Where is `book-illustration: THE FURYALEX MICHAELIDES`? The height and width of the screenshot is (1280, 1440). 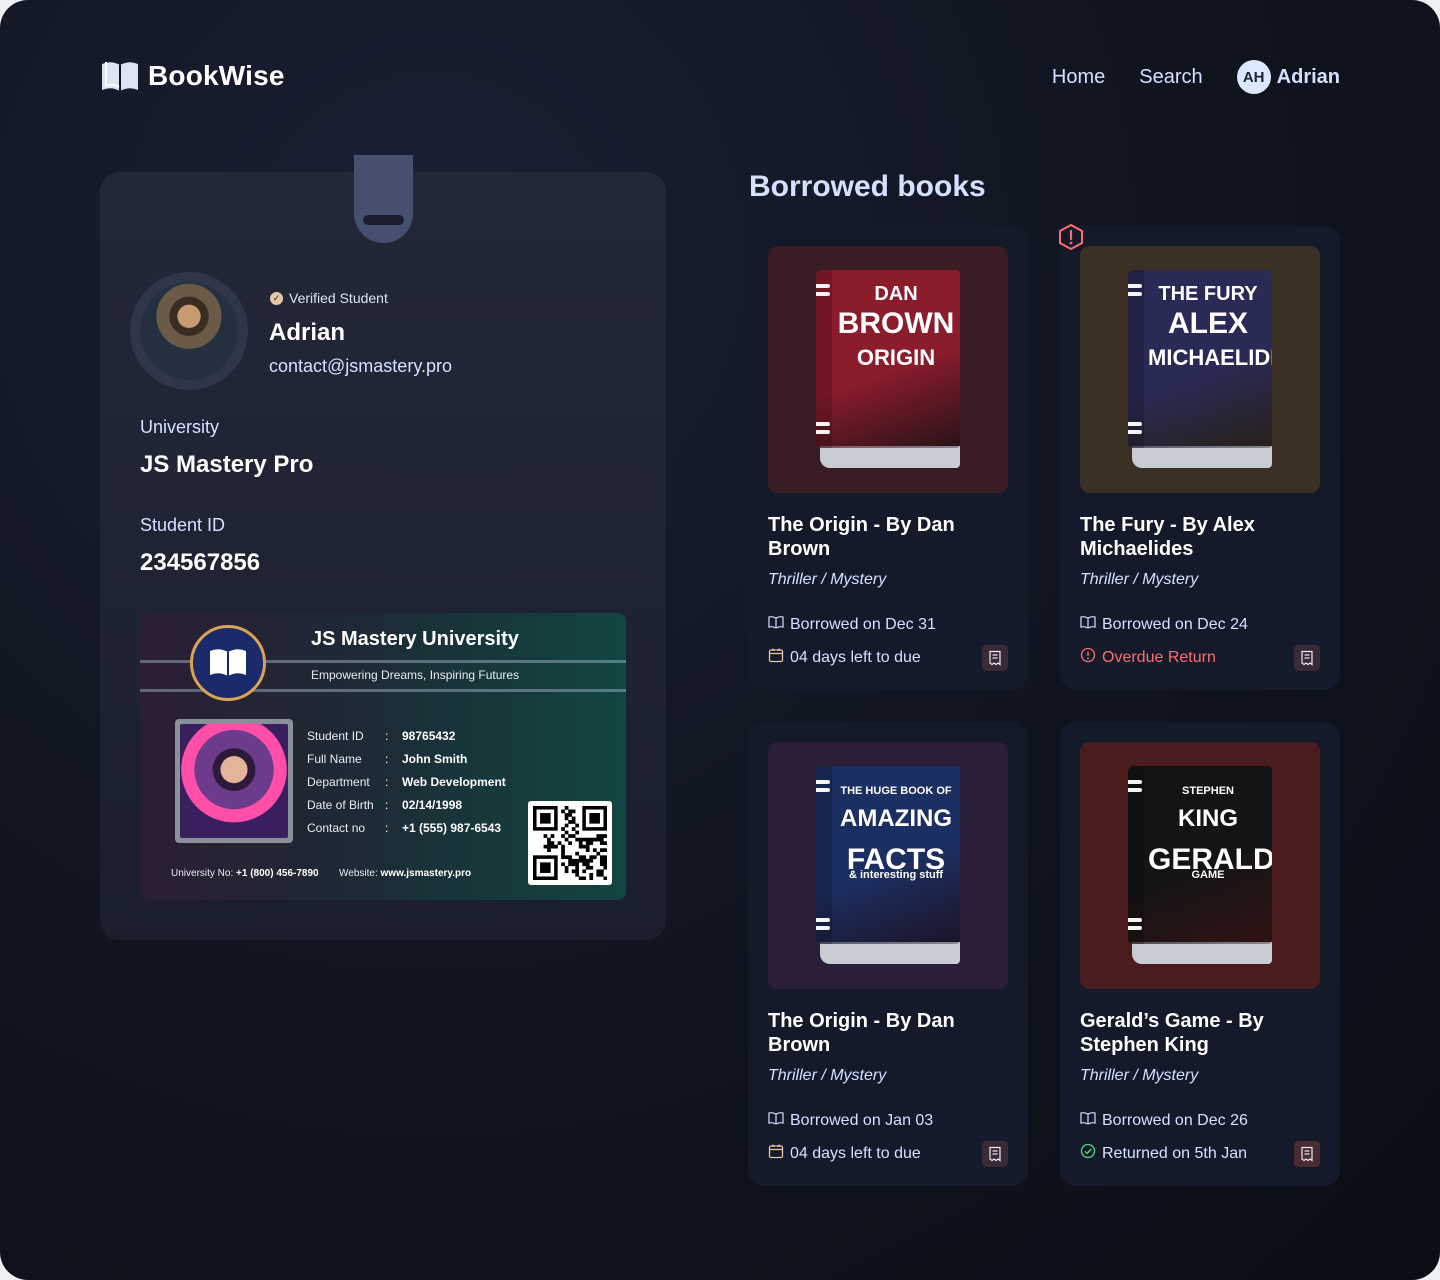 book-illustration: THE FURYALEX MICHAELIDES is located at coordinates (1200, 369).